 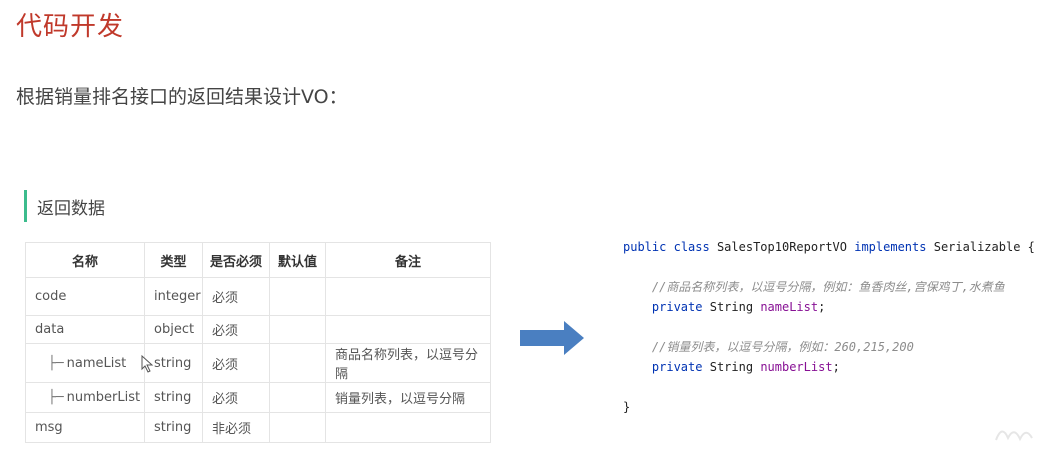 I want to click on code-comment-numberlist: //销量列表，以逗号分隔，例如：260,215,200, so click(x=782, y=347).